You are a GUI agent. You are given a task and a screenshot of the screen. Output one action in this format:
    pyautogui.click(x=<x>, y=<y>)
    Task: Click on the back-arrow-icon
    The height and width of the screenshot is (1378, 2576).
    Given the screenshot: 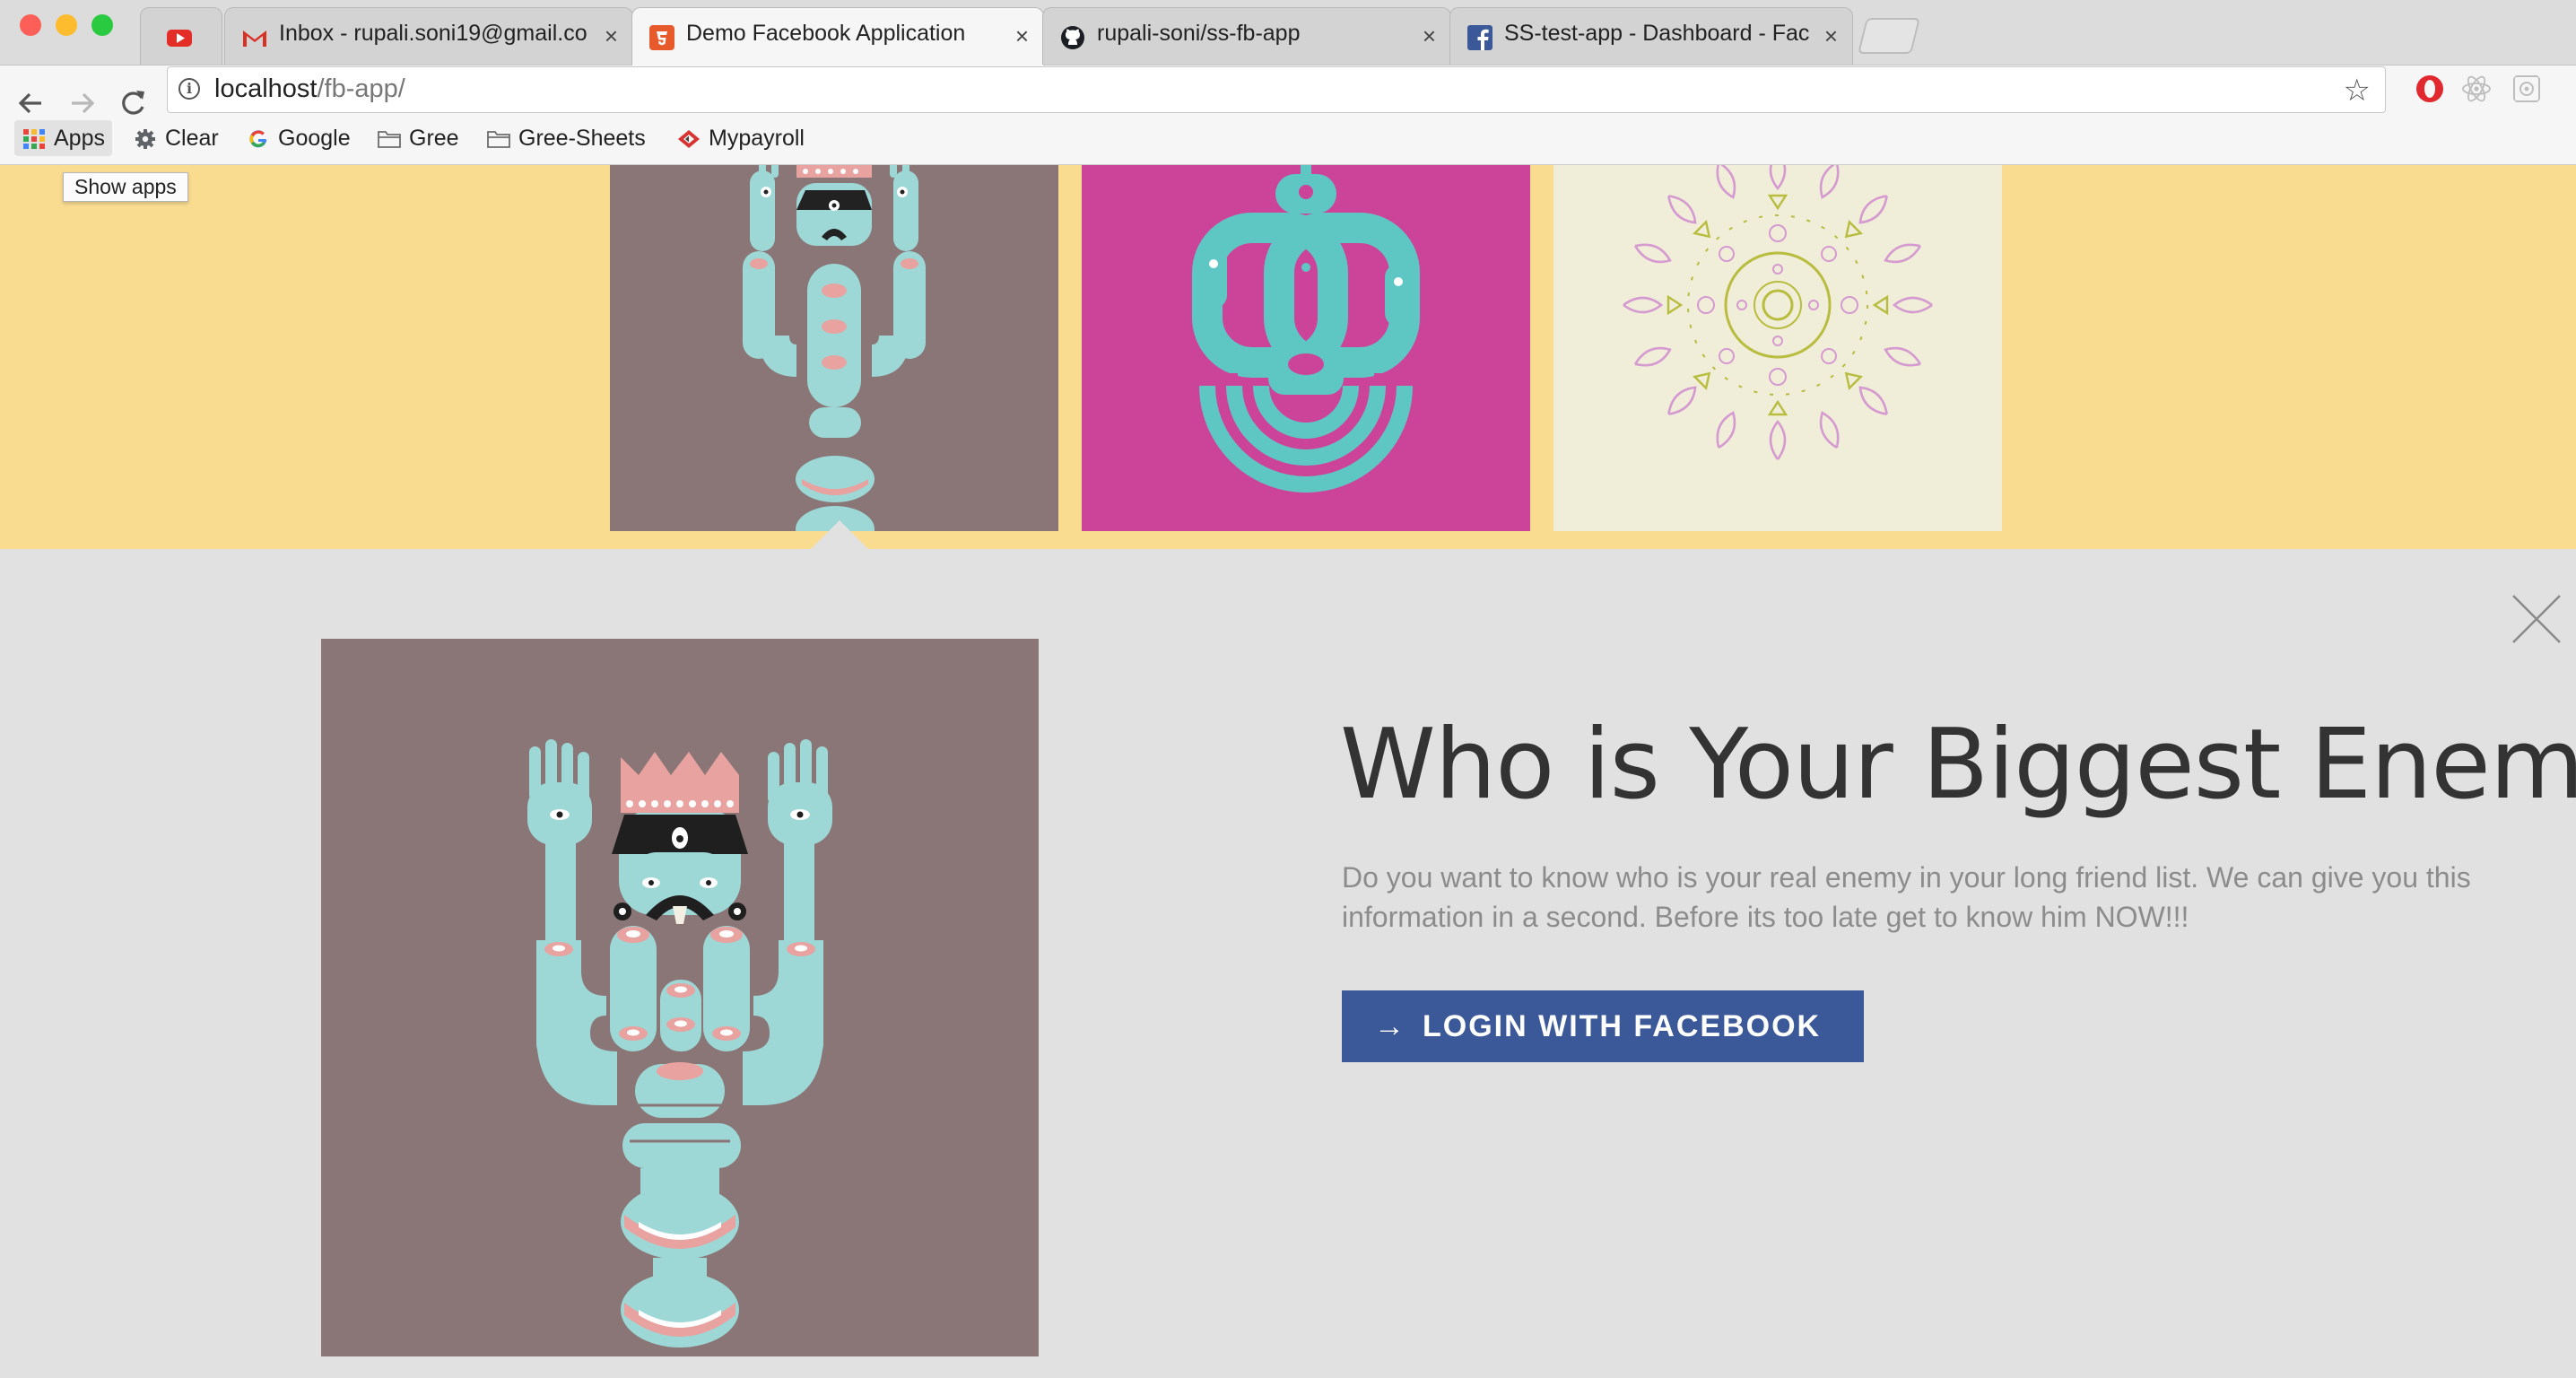 What is the action you would take?
    pyautogui.click(x=30, y=103)
    